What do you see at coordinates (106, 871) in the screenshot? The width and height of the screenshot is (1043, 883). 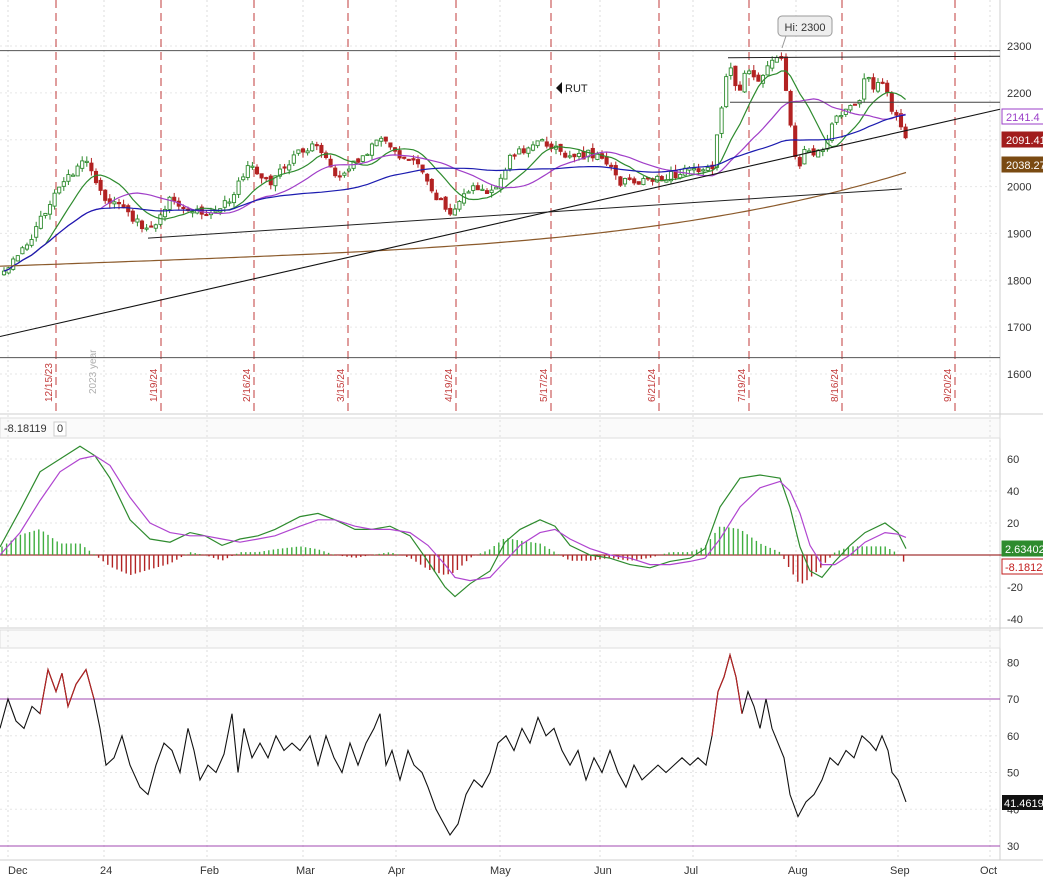 I see `x-axis-label: 24` at bounding box center [106, 871].